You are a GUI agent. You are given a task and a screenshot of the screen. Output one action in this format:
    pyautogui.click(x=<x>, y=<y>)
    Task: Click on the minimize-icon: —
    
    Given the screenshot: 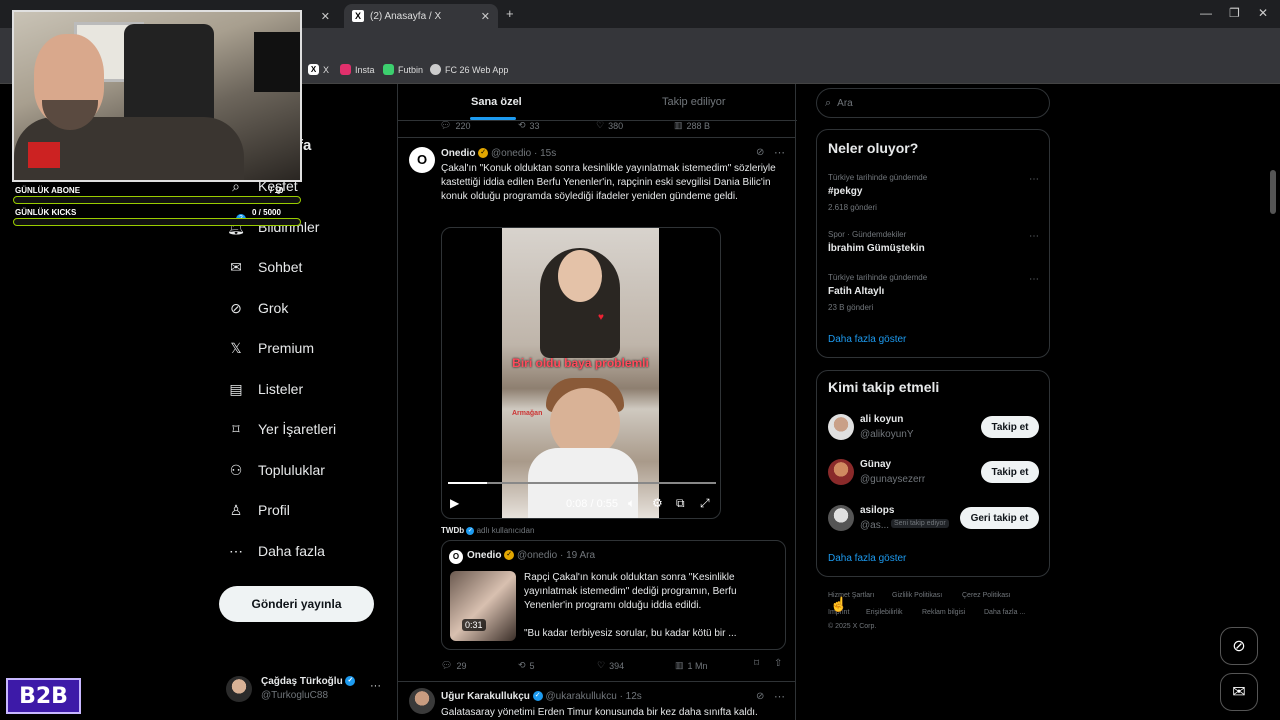 What is the action you would take?
    pyautogui.click(x=1206, y=13)
    